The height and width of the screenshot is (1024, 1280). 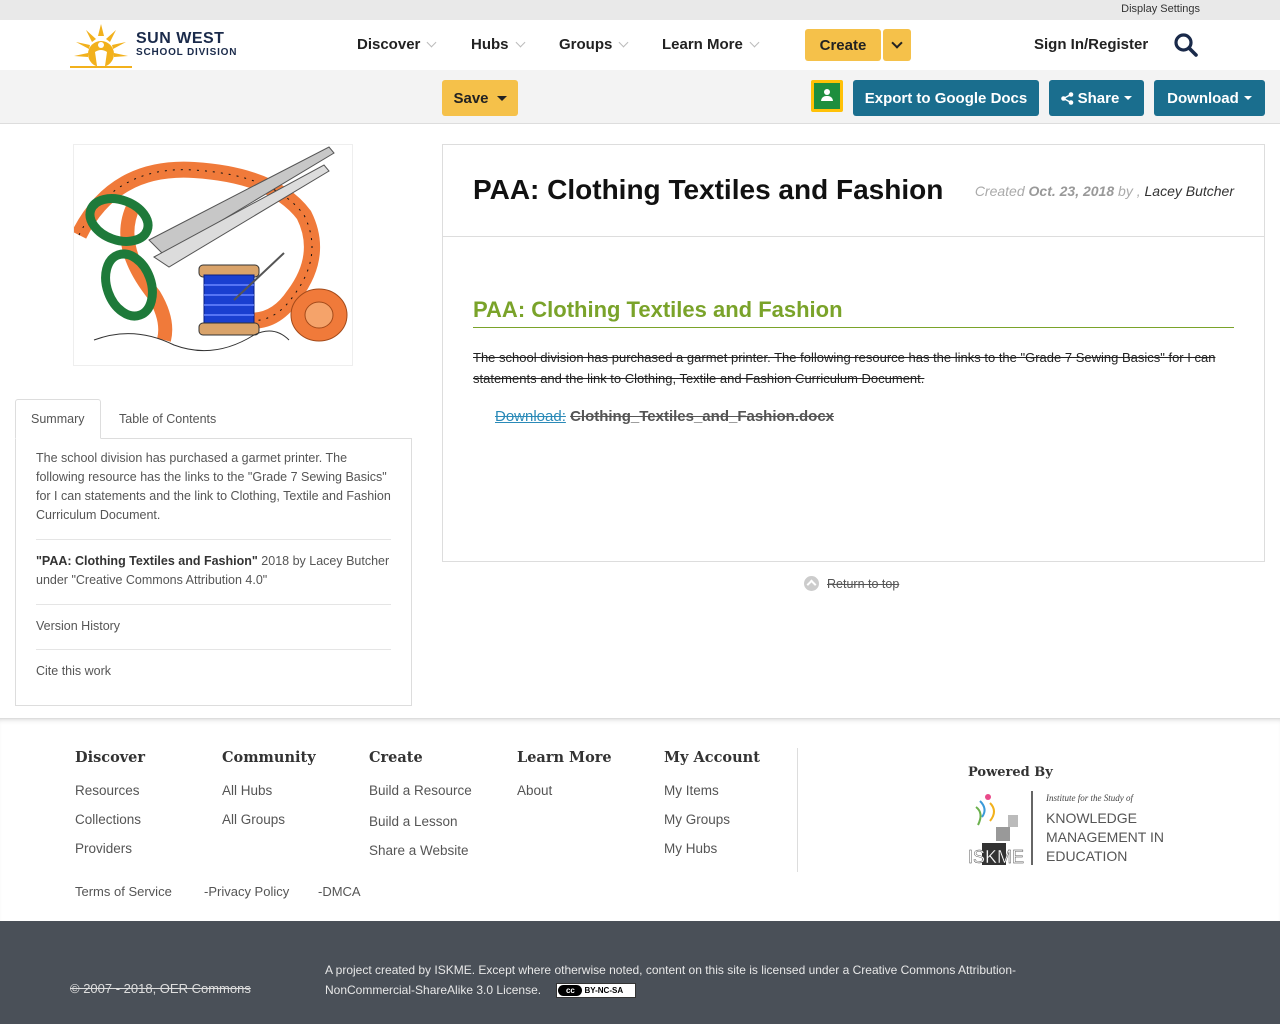 I want to click on footer-link-my-hubs: My Hubs, so click(x=712, y=848).